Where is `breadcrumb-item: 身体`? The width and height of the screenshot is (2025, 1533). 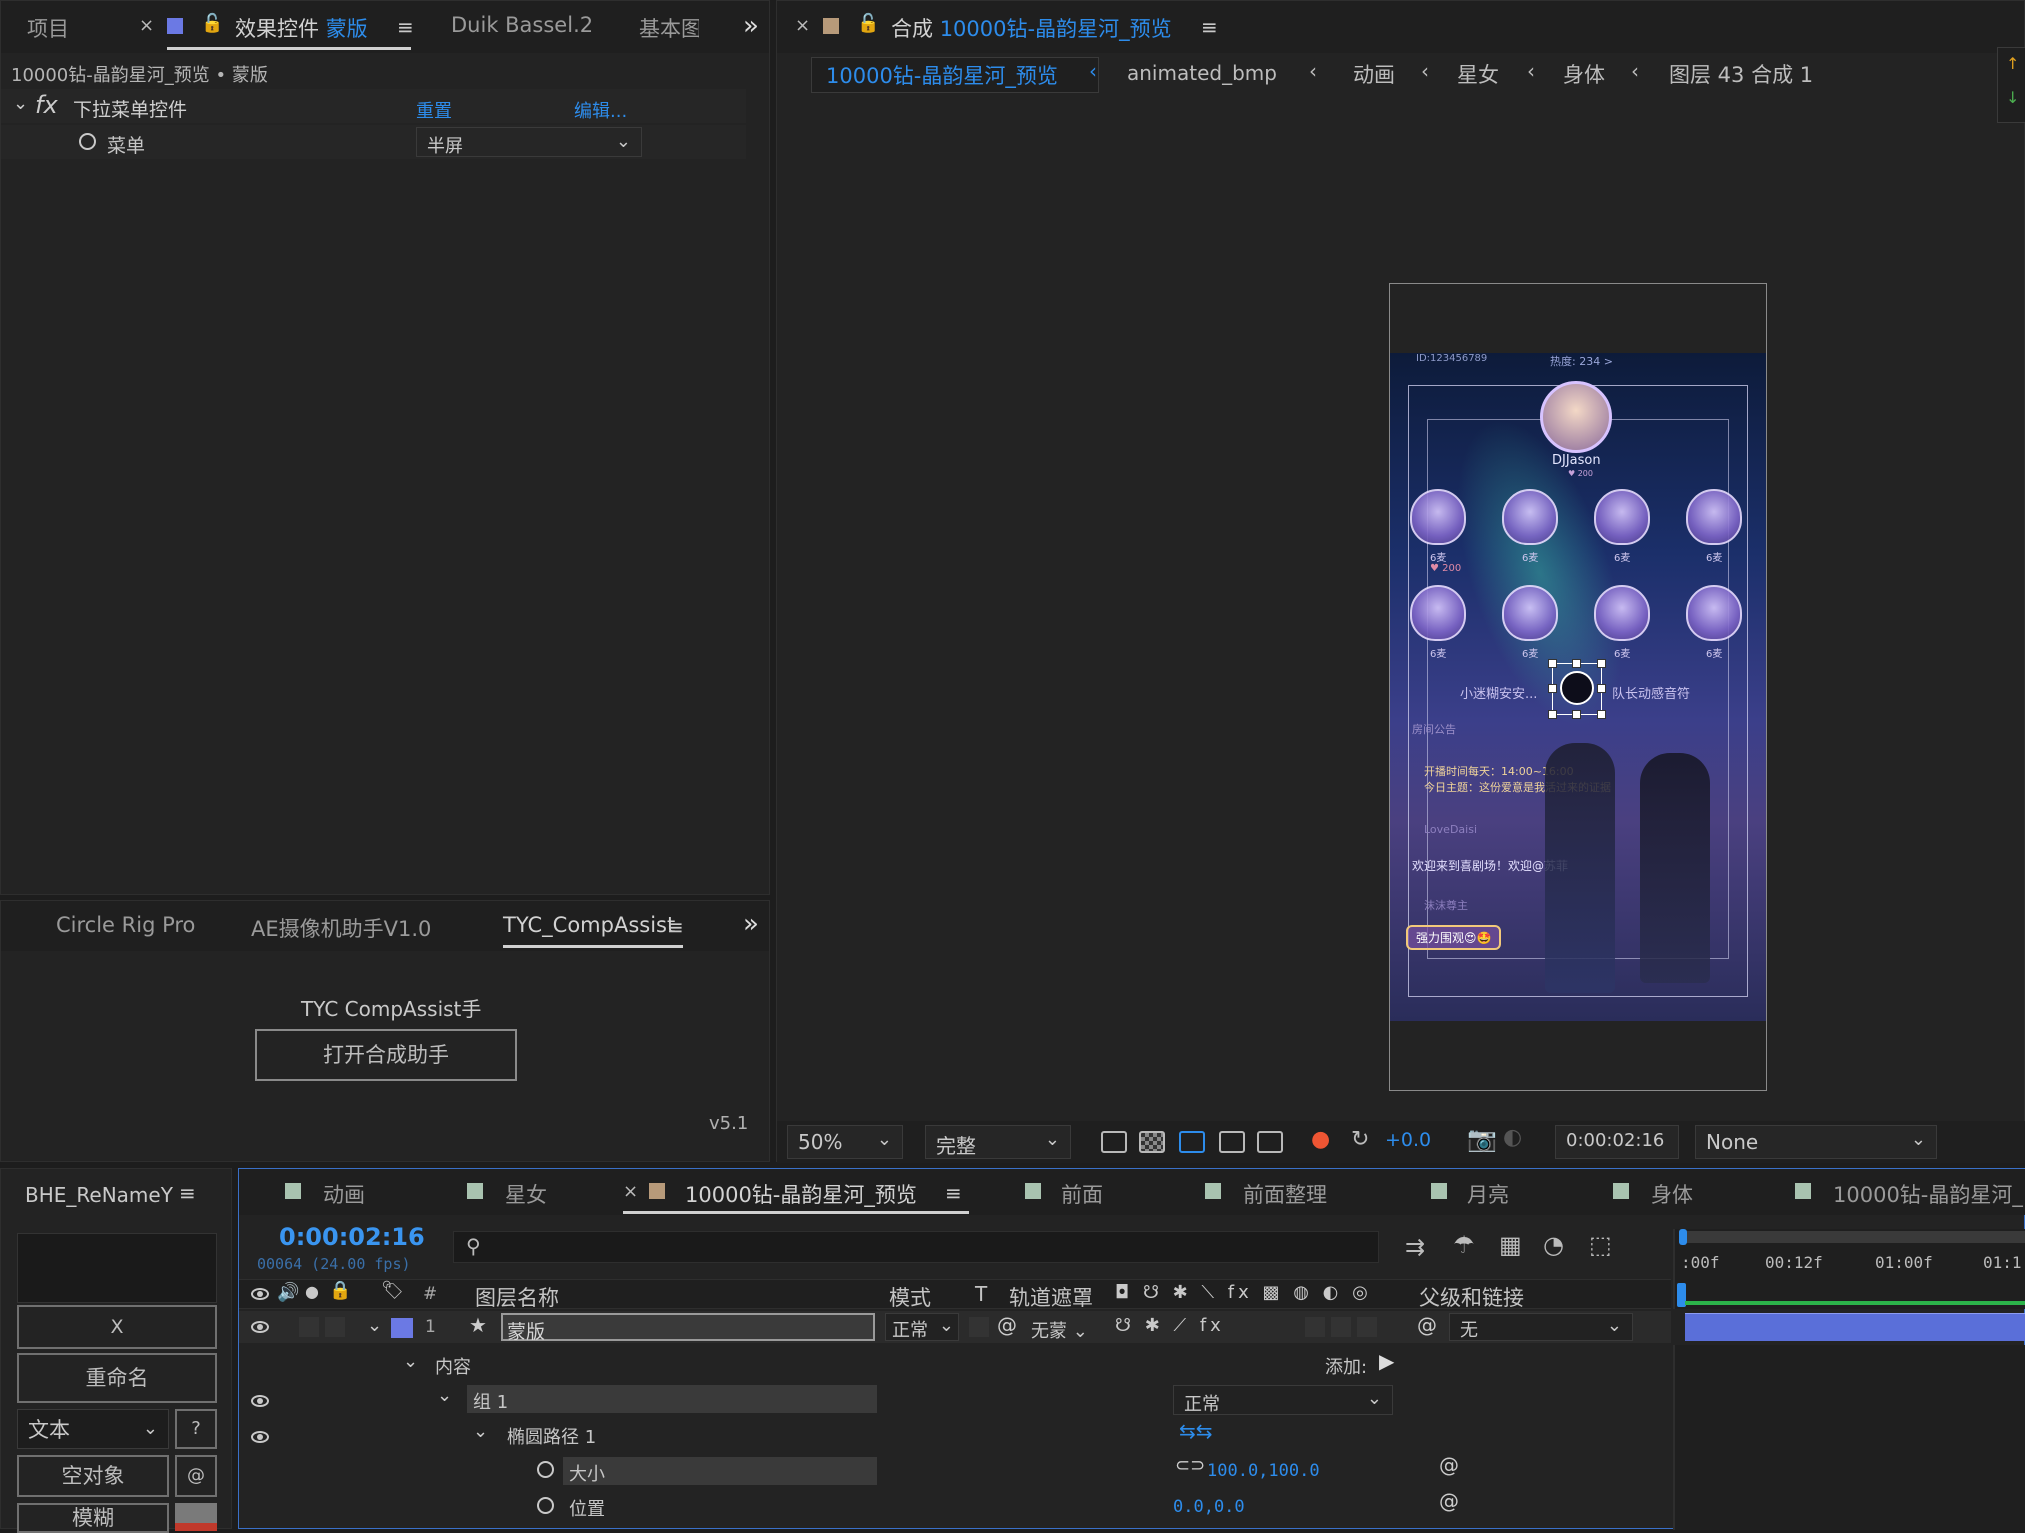
breadcrumb-item: 身体 is located at coordinates (1584, 74).